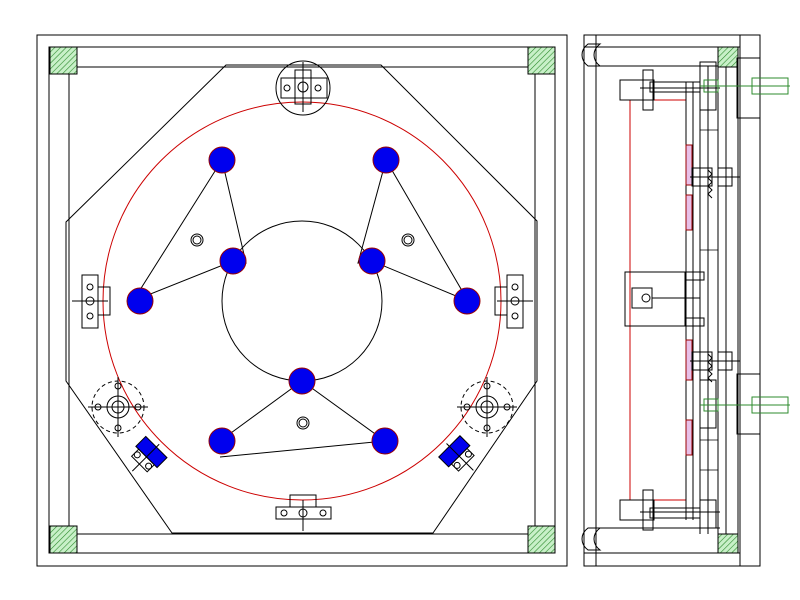 This screenshot has width=800, height=600. I want to click on side-post-top, so click(728, 57).